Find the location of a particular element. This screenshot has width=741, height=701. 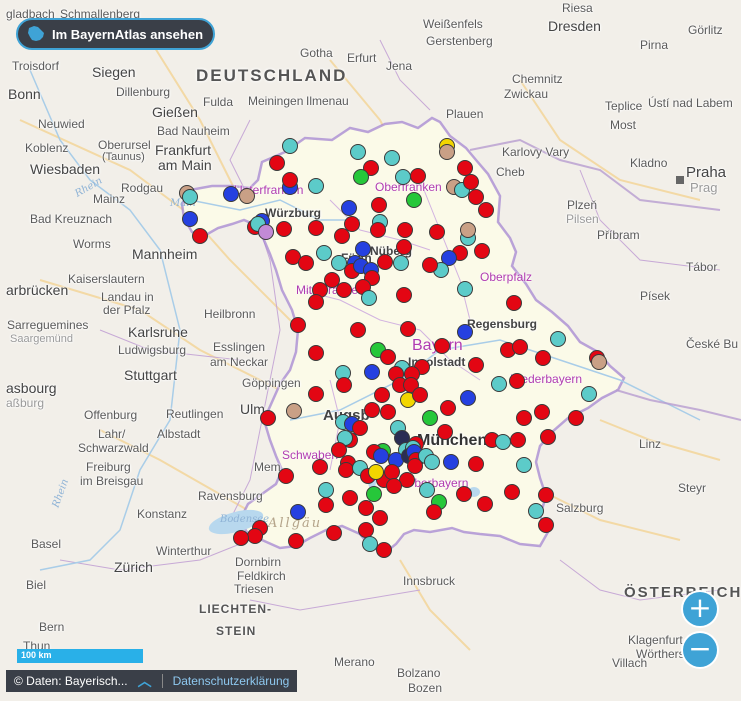

zoom-out-button: − is located at coordinates (700, 650).